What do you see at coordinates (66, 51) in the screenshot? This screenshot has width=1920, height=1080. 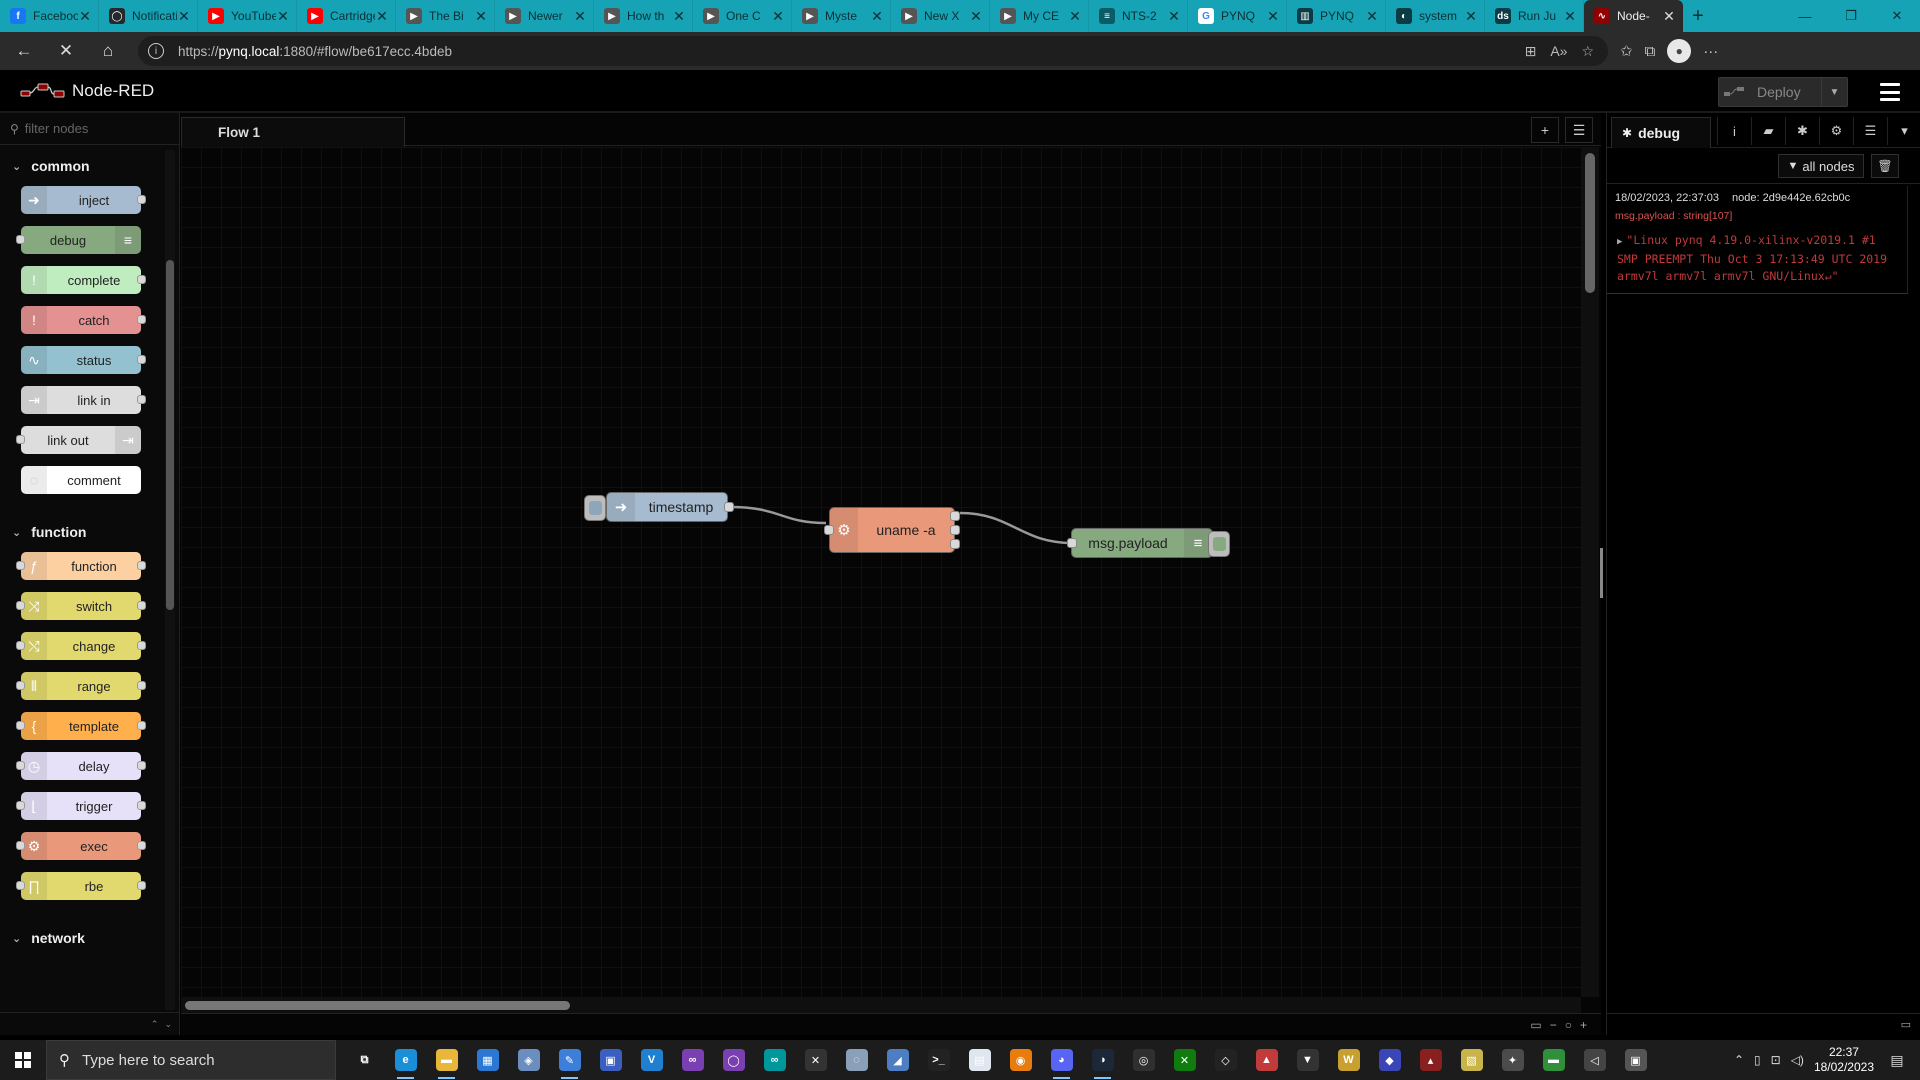 I see `stop-loading-button: ✕` at bounding box center [66, 51].